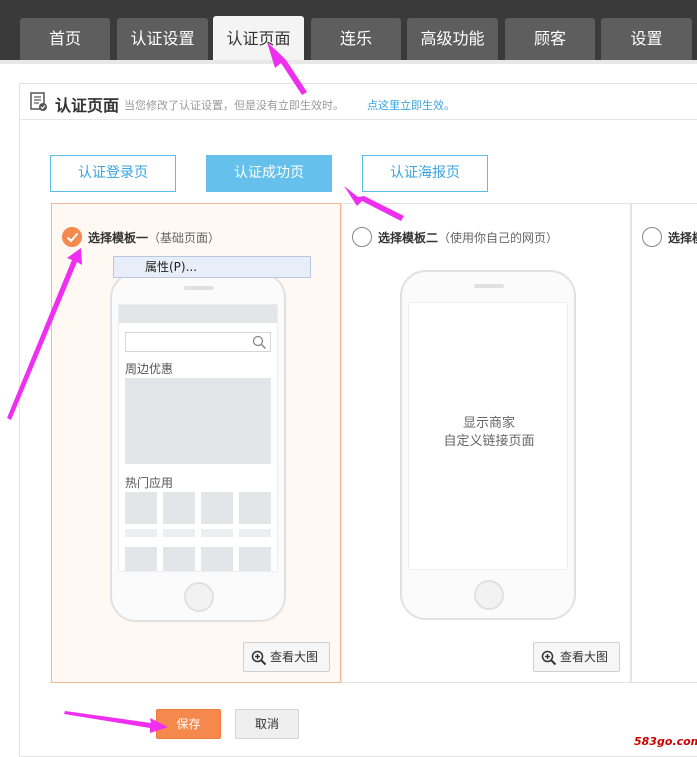 The width and height of the screenshot is (697, 757). What do you see at coordinates (489, 432) in the screenshot?
I see `custom-page-placeholder: 显示商家 自定义链接页面` at bounding box center [489, 432].